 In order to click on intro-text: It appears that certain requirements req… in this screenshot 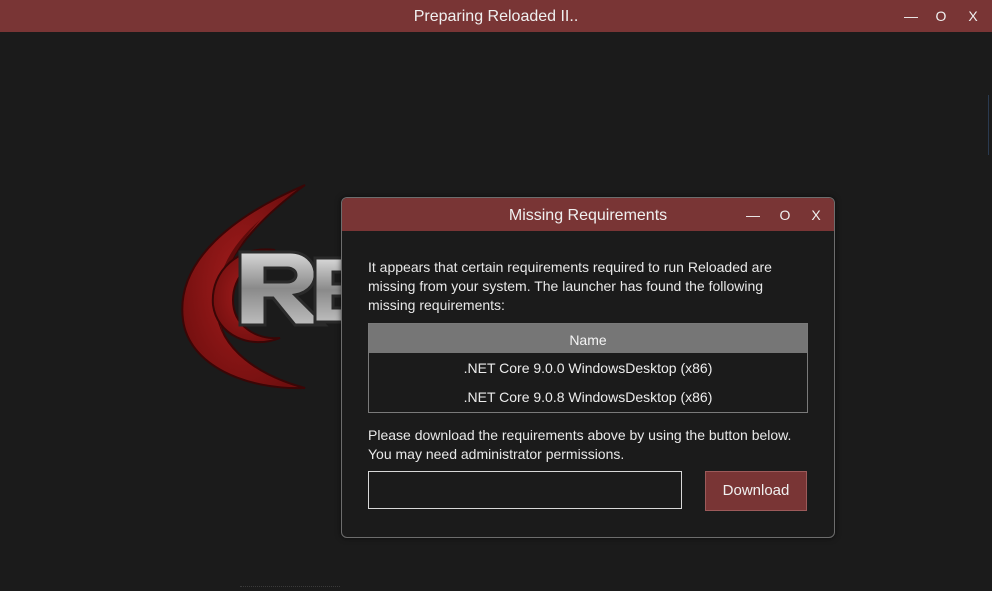, I will do `click(570, 286)`.